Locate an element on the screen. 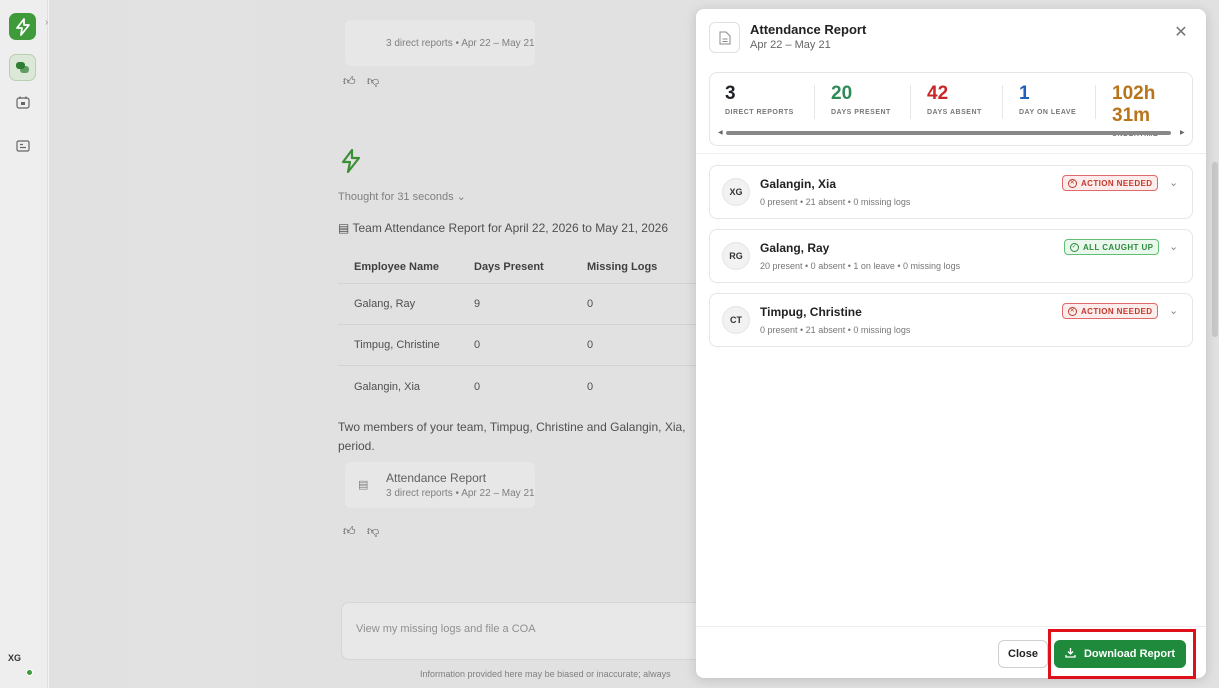  stat-value: 1 is located at coordinates (1024, 93).